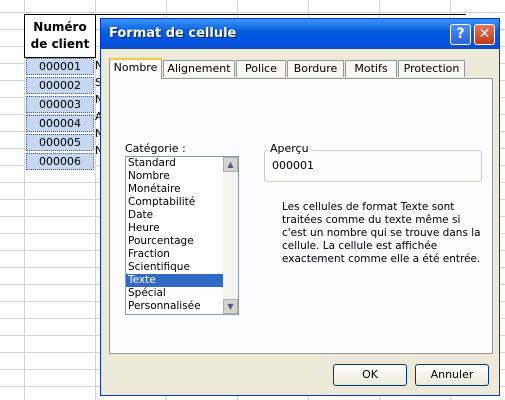 This screenshot has height=400, width=505. What do you see at coordinates (175, 306) in the screenshot?
I see `list-item: Personnalisée` at bounding box center [175, 306].